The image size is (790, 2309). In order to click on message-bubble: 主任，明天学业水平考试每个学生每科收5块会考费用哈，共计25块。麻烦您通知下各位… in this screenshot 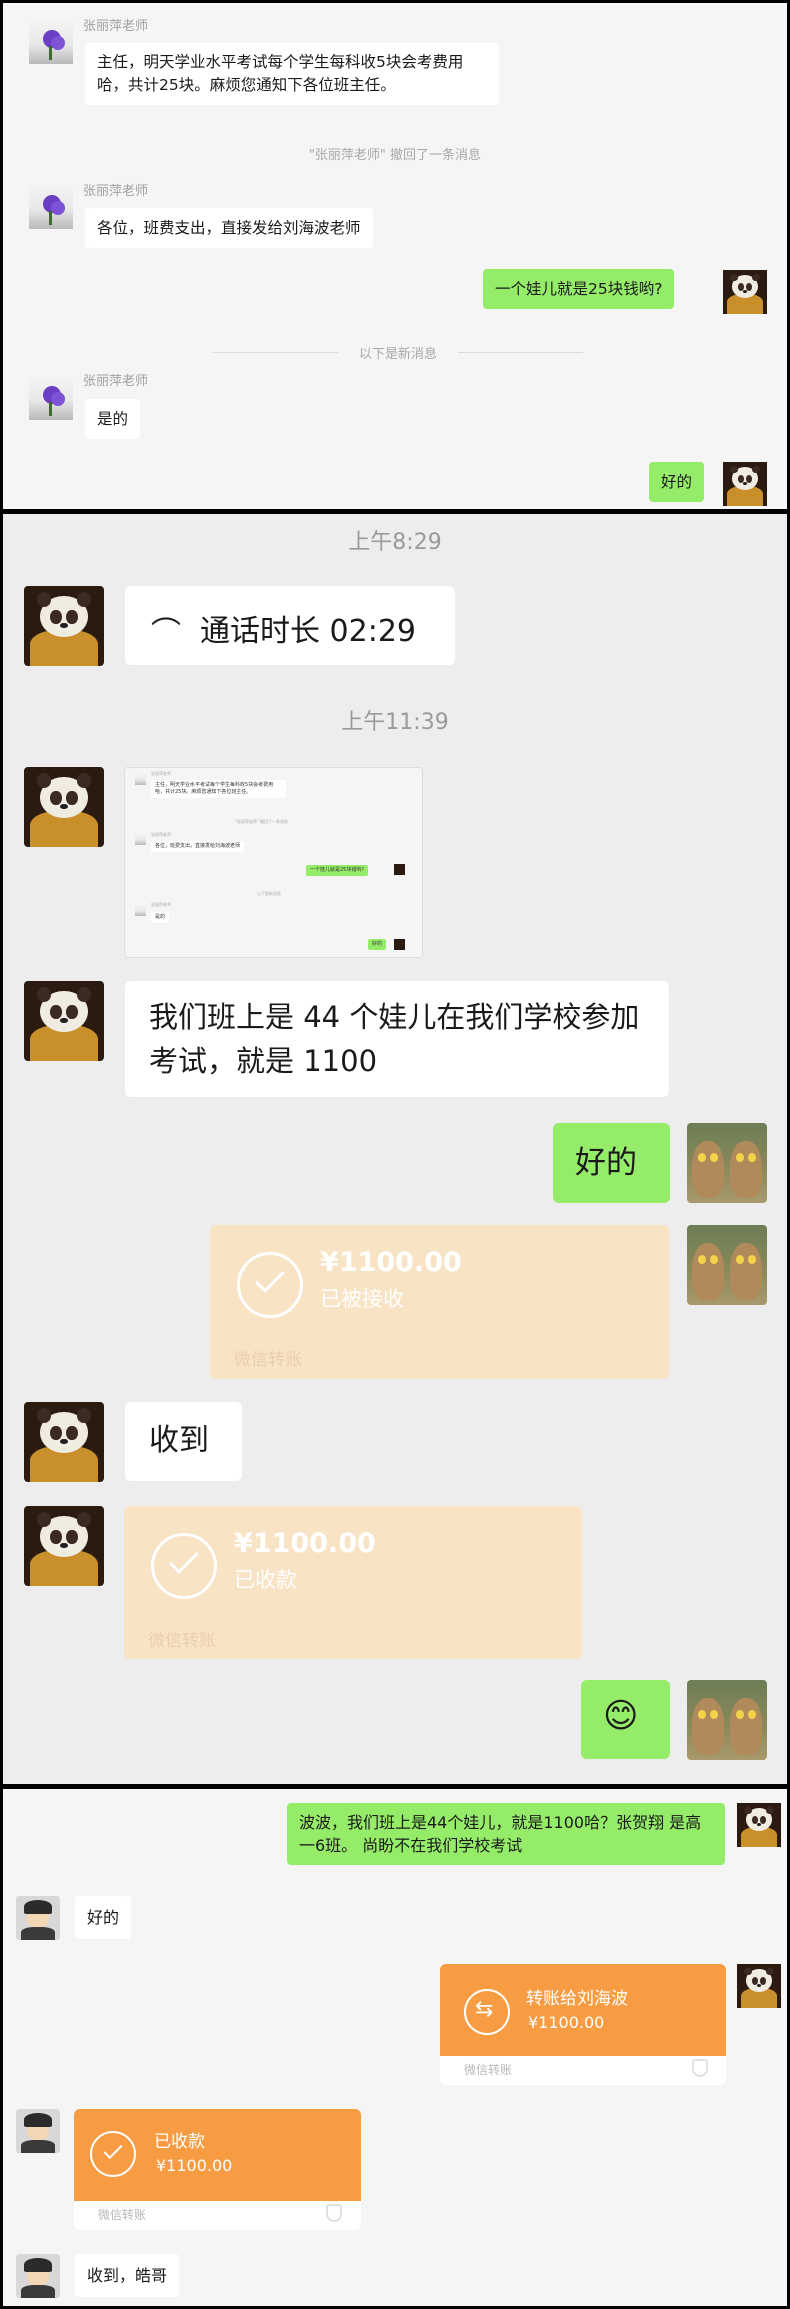, I will do `click(292, 74)`.